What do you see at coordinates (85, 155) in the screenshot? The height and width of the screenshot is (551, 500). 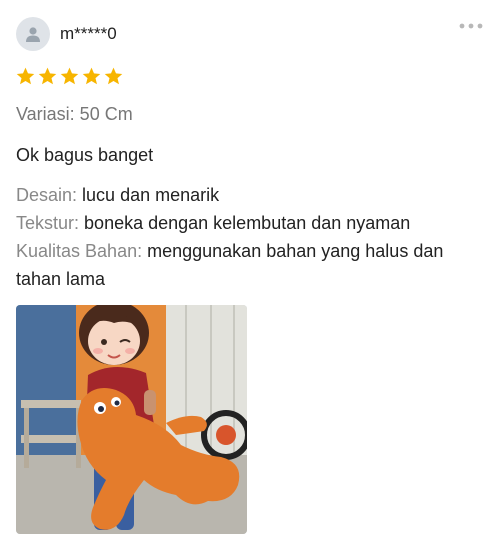 I see `review-comment: Ok bagus banget` at bounding box center [85, 155].